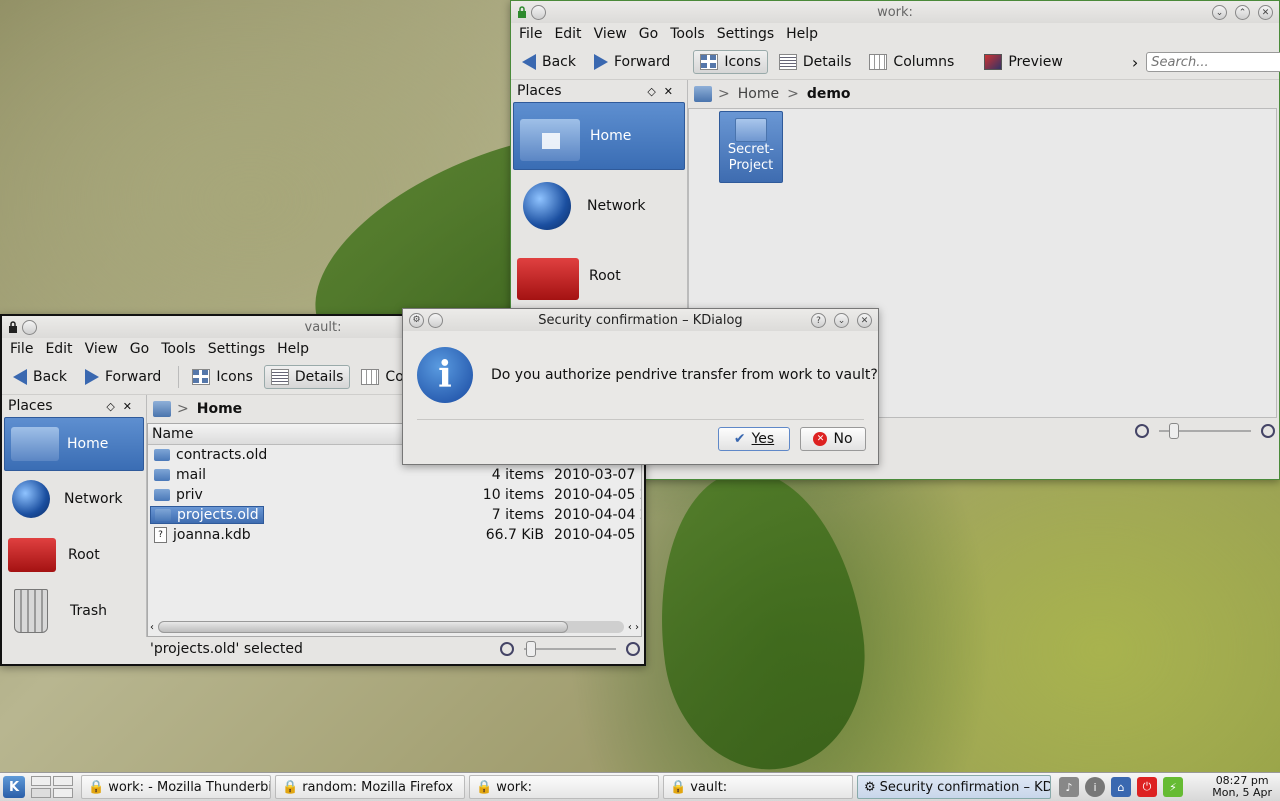 Image resolution: width=1280 pixels, height=801 pixels. I want to click on table-row: mail 4 items 2010-03-07, so click(394, 475).